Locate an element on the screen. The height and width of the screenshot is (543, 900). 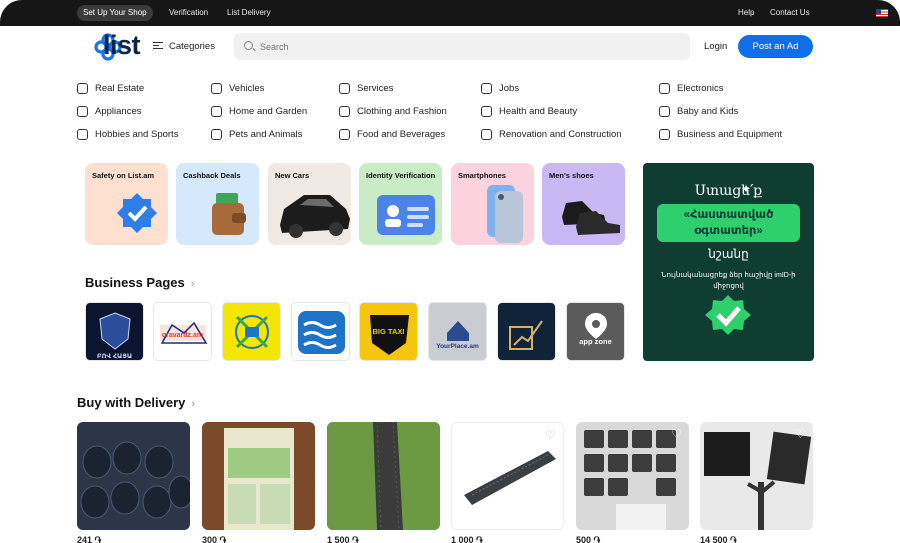
business-pages-title: Business Pages › is located at coordinates (139, 282).